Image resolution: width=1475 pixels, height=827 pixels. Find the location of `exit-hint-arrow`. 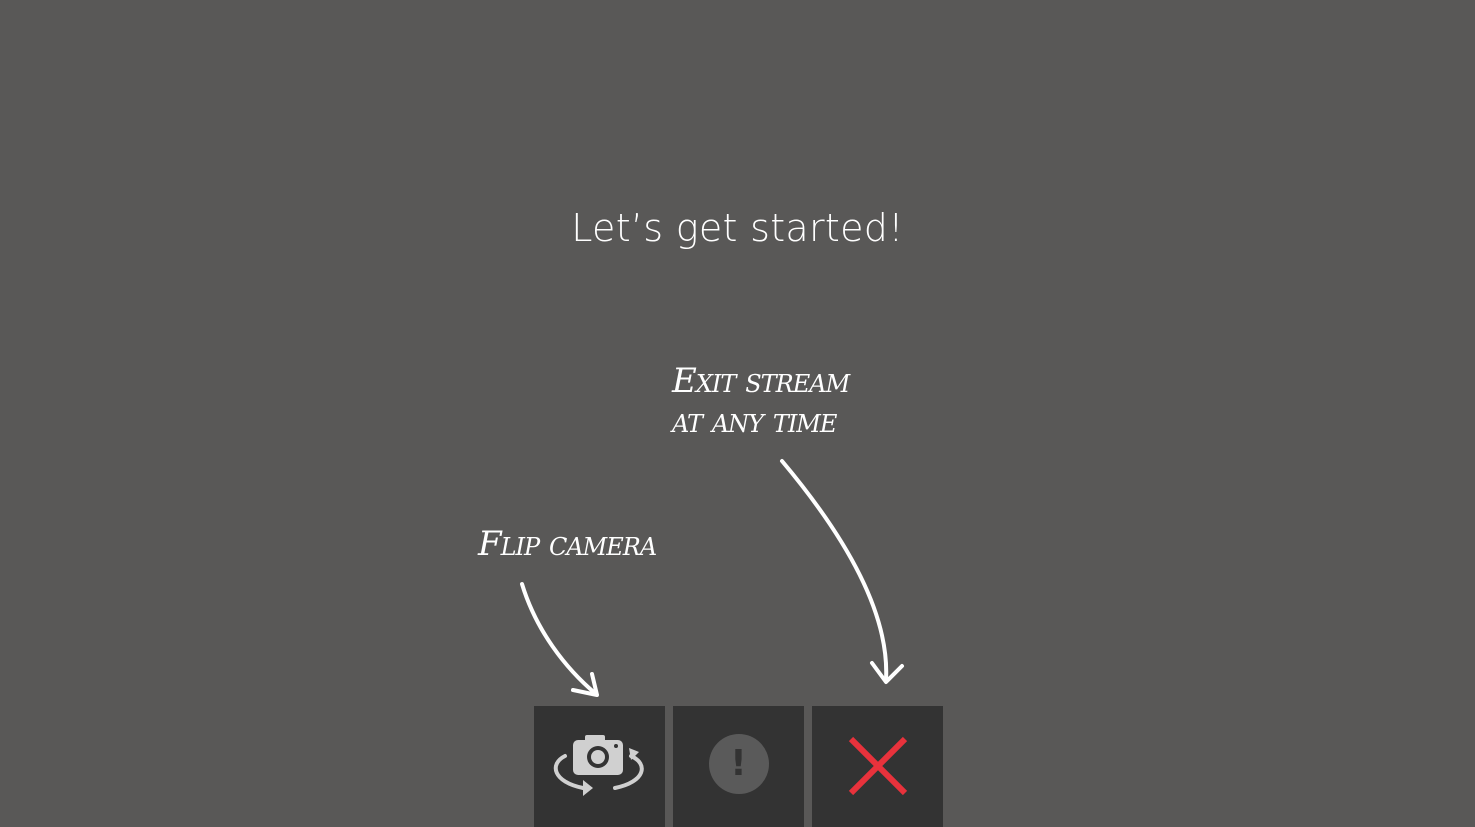

exit-hint-arrow is located at coordinates (834, 570).